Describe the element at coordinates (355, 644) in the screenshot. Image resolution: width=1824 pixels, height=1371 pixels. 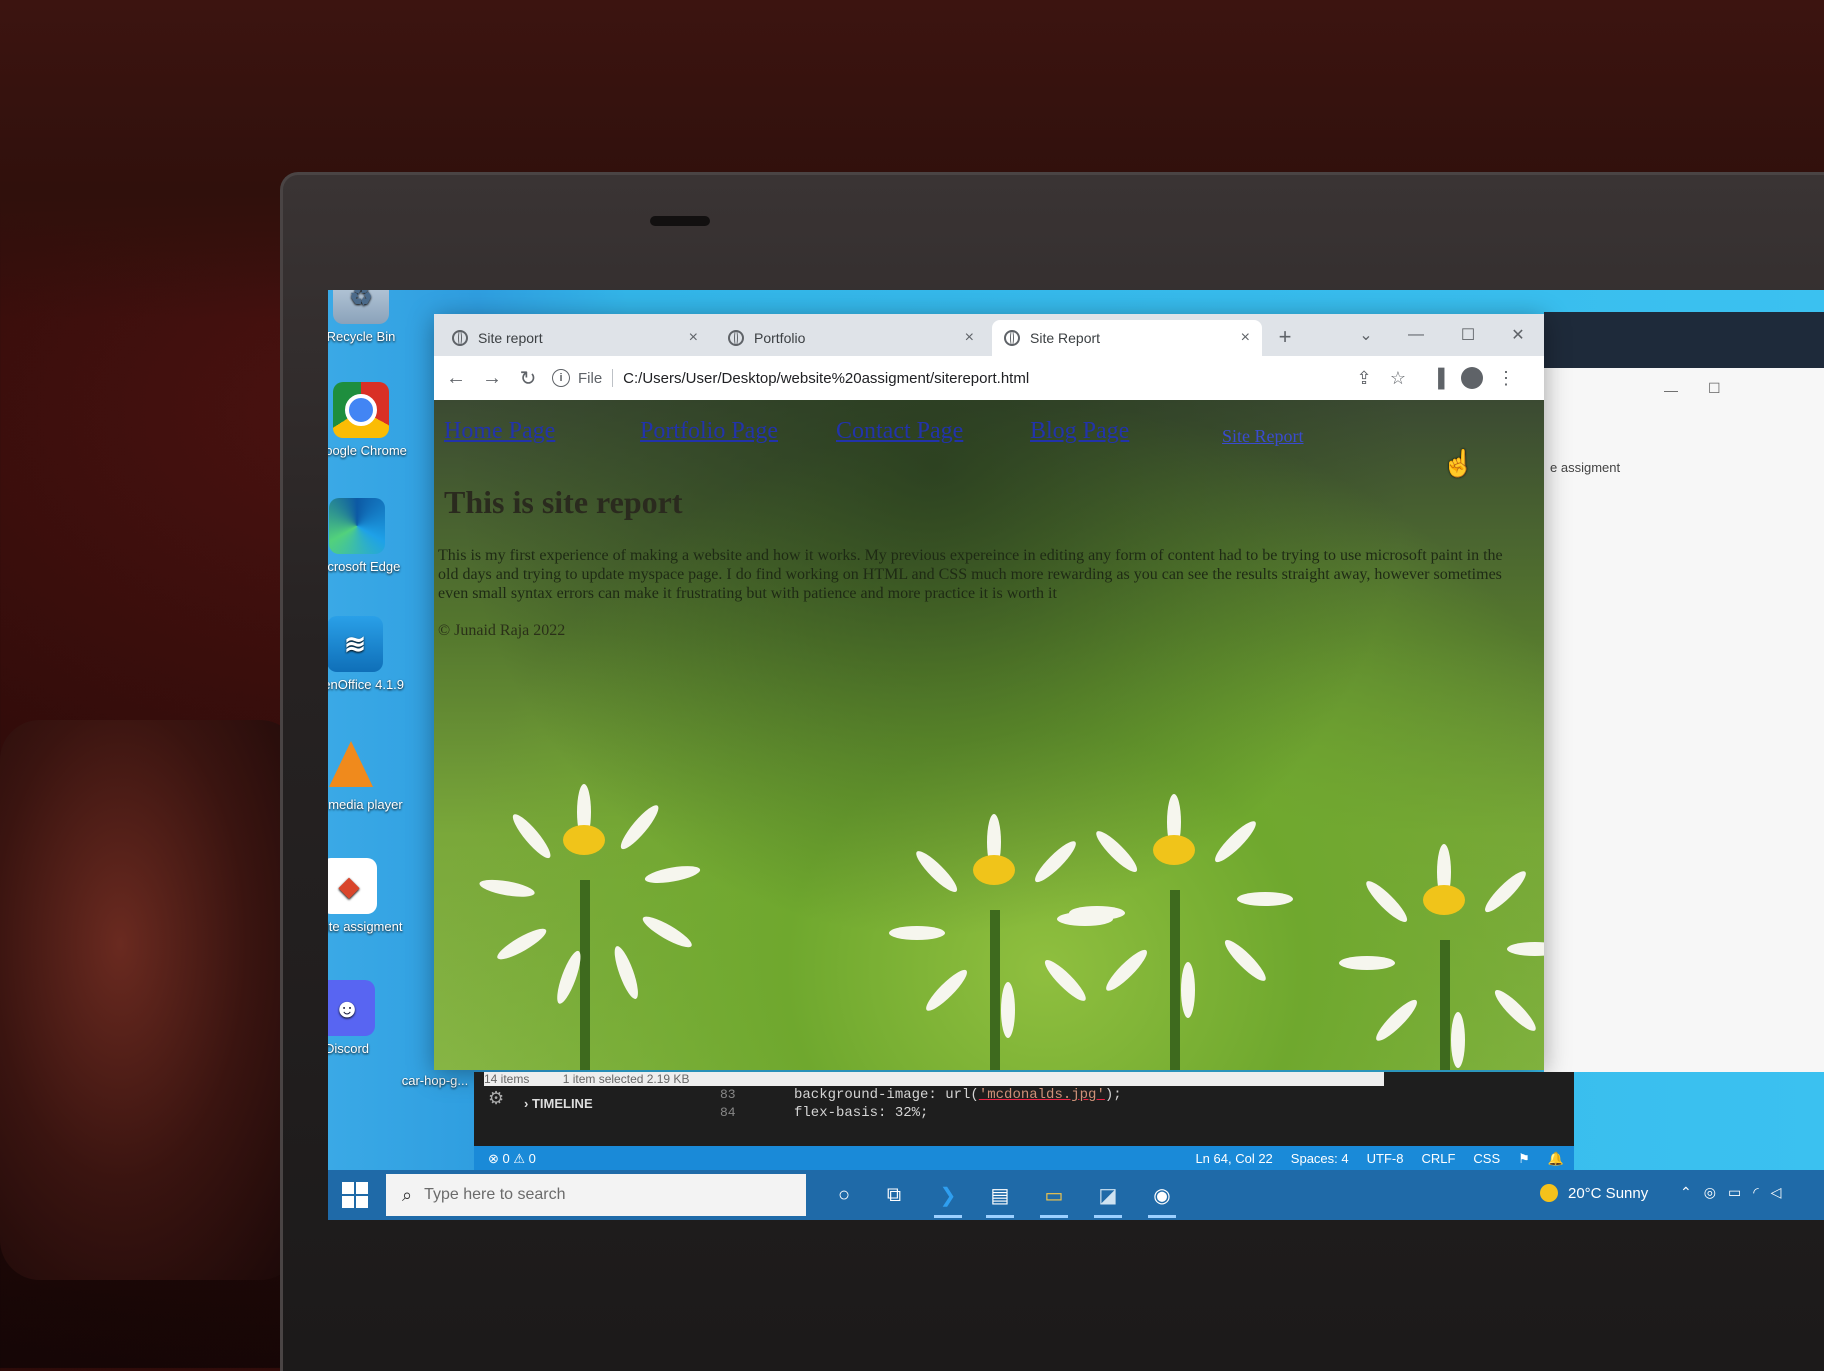
I see `openoffice-icon: ≋` at that location.